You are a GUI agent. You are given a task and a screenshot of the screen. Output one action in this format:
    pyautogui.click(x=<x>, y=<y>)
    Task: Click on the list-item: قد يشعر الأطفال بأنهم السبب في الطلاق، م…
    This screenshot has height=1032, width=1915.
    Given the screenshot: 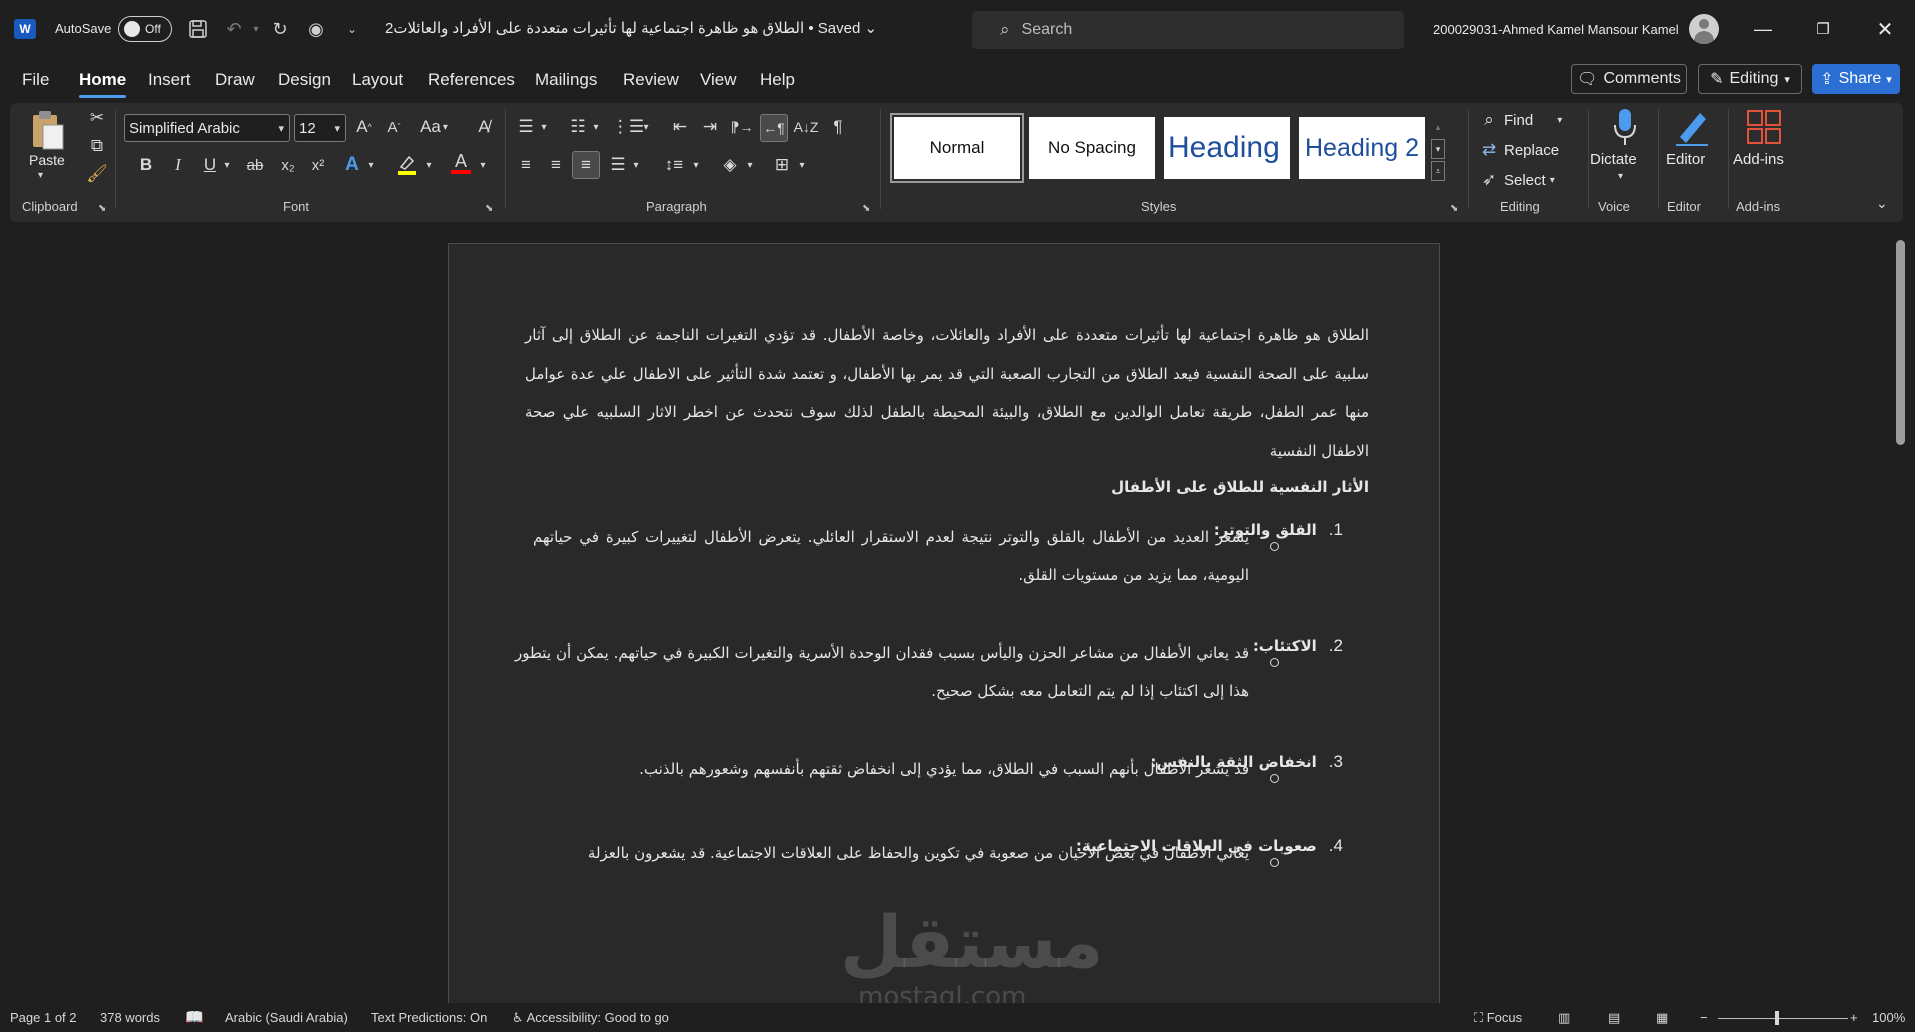 What is the action you would take?
    pyautogui.click(x=882, y=769)
    